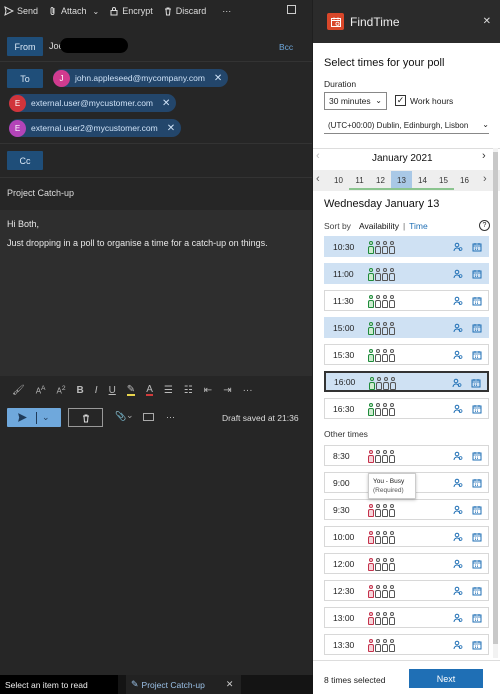 This screenshot has width=500, height=694. I want to click on italic-icon: I, so click(96, 390).